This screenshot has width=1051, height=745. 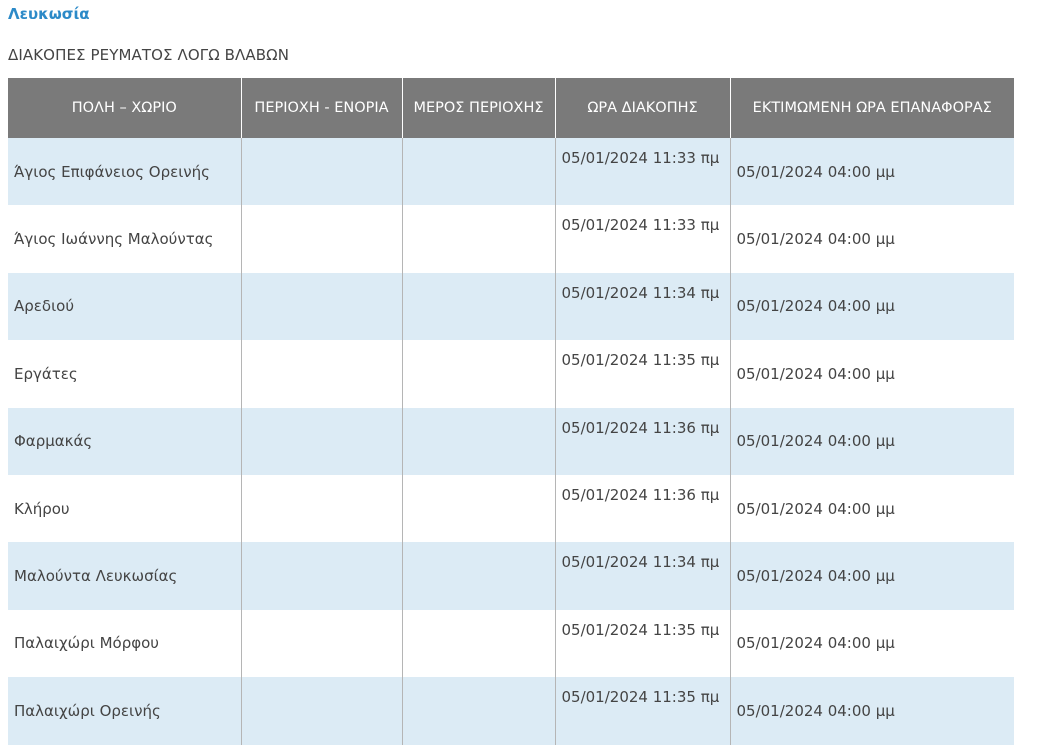 I want to click on cell-city-village: Παλαιχώρι Μόρφου, so click(x=124, y=643).